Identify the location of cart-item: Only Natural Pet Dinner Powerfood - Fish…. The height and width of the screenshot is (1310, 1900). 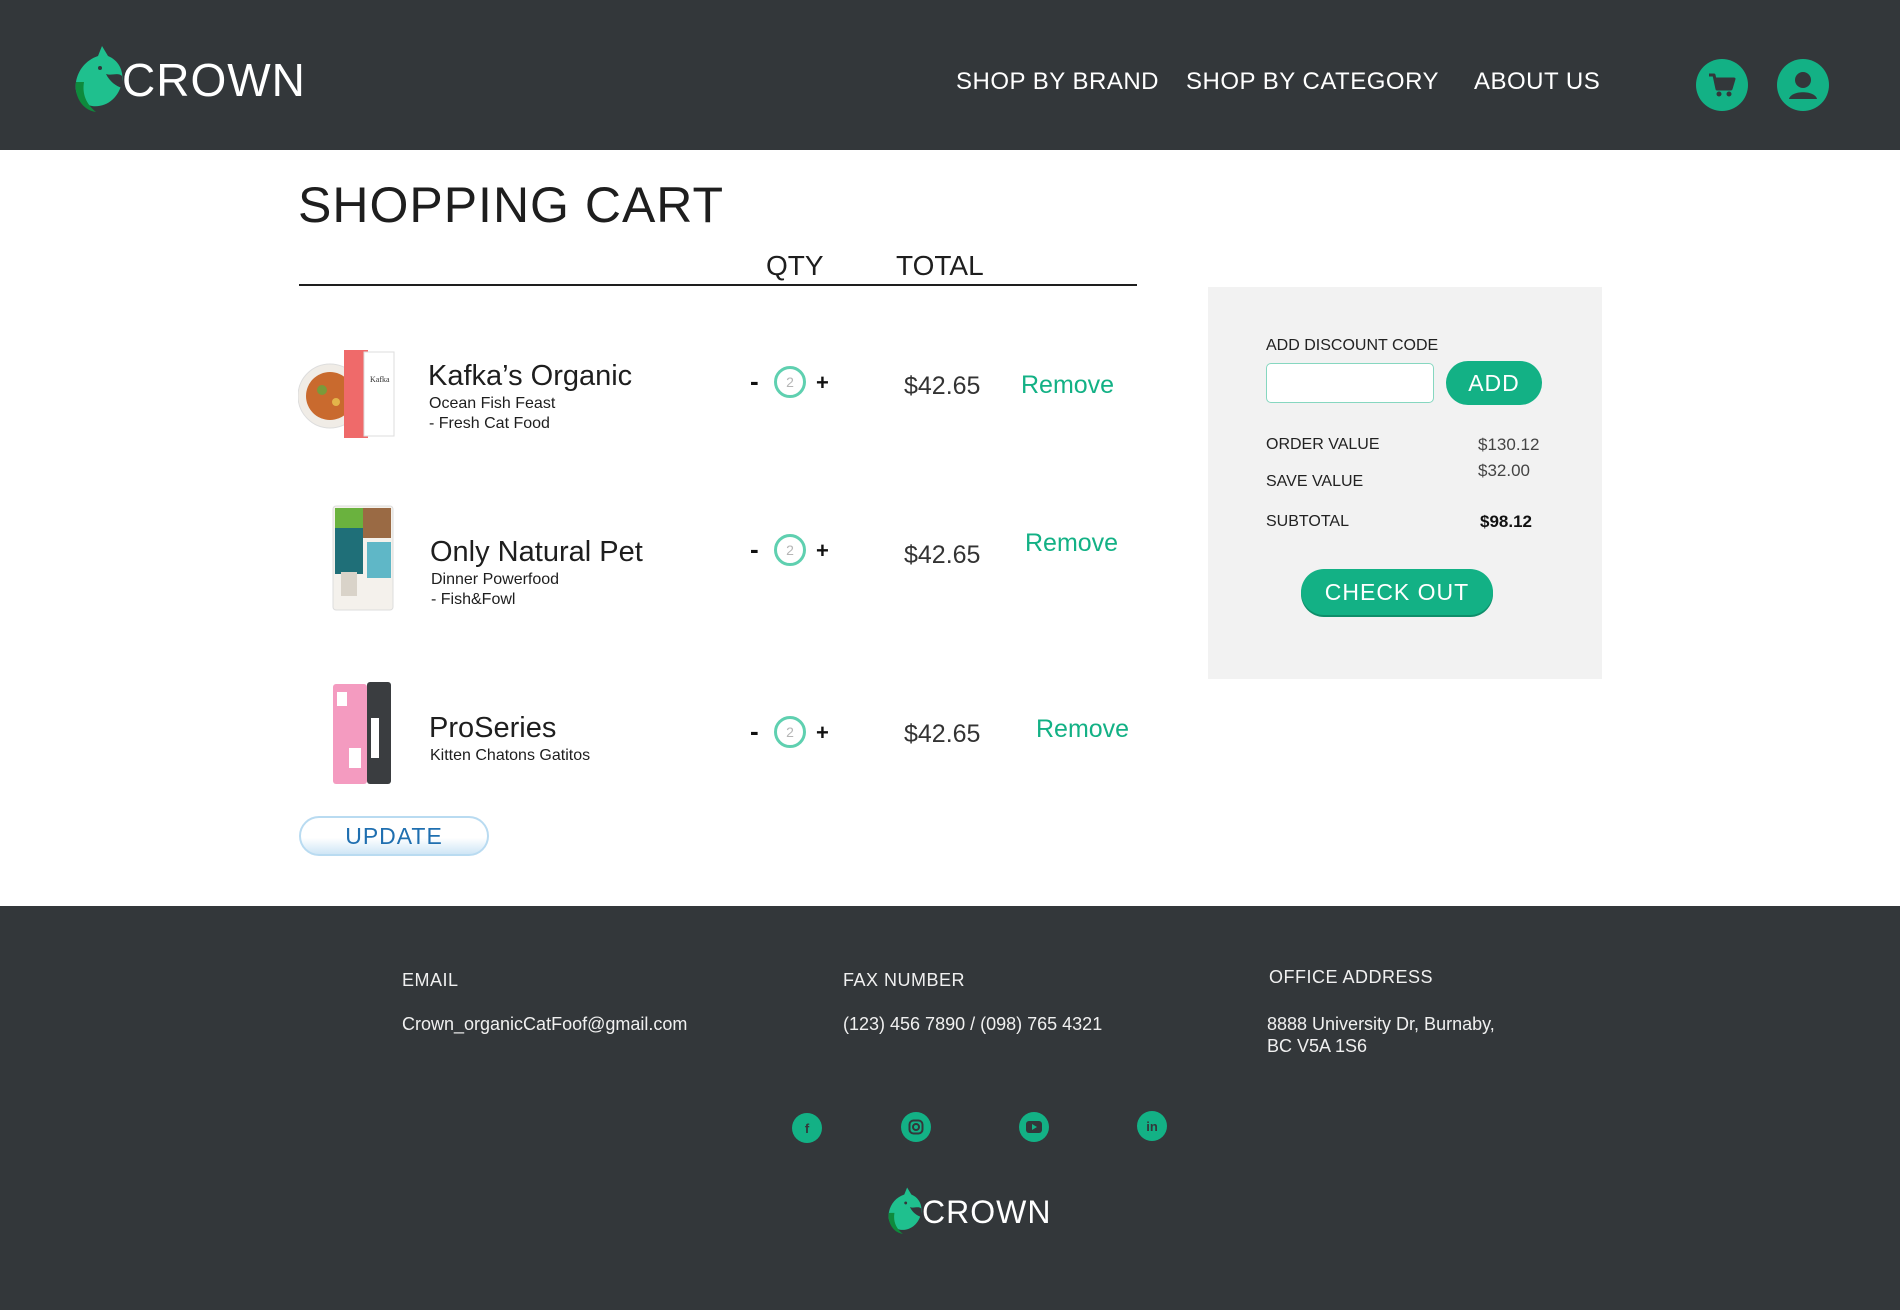
(590, 560).